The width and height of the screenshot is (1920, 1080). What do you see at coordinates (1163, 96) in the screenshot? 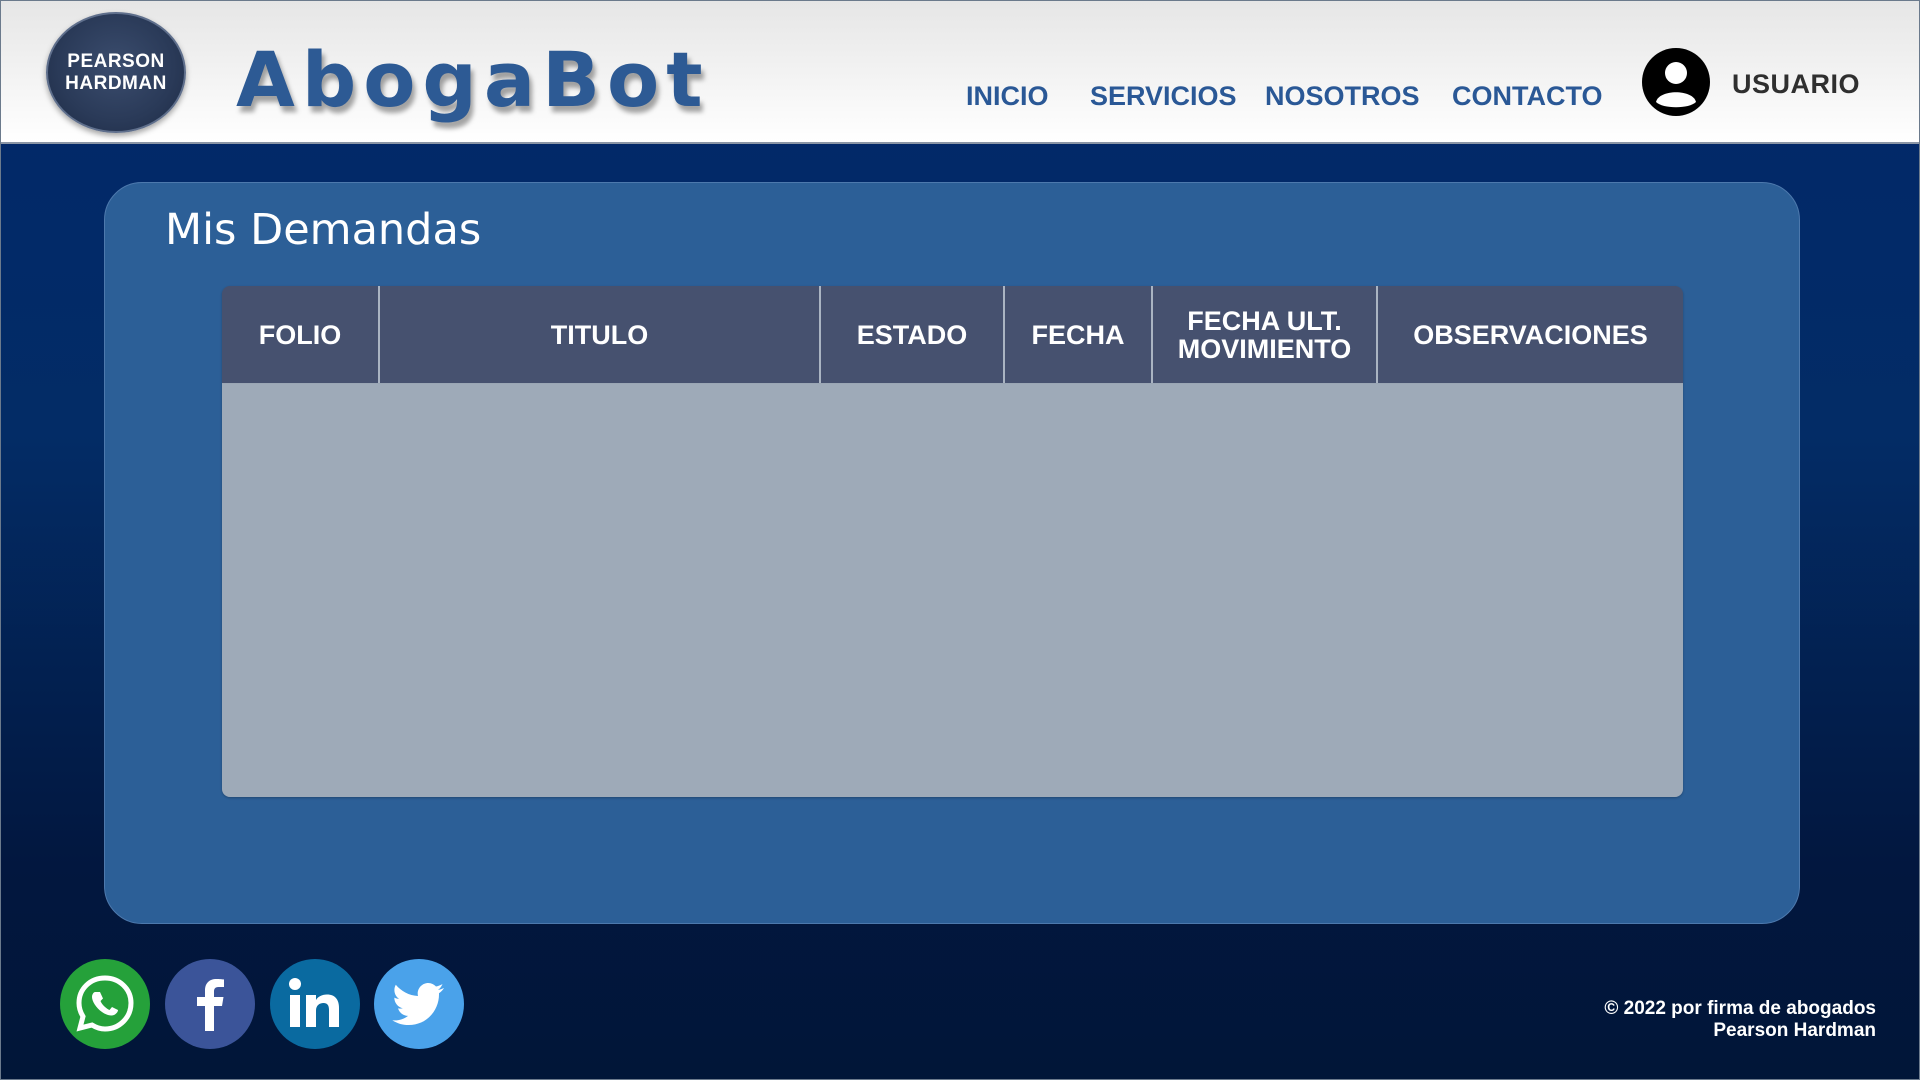
I see `nav-servicios: SERVICIOS` at bounding box center [1163, 96].